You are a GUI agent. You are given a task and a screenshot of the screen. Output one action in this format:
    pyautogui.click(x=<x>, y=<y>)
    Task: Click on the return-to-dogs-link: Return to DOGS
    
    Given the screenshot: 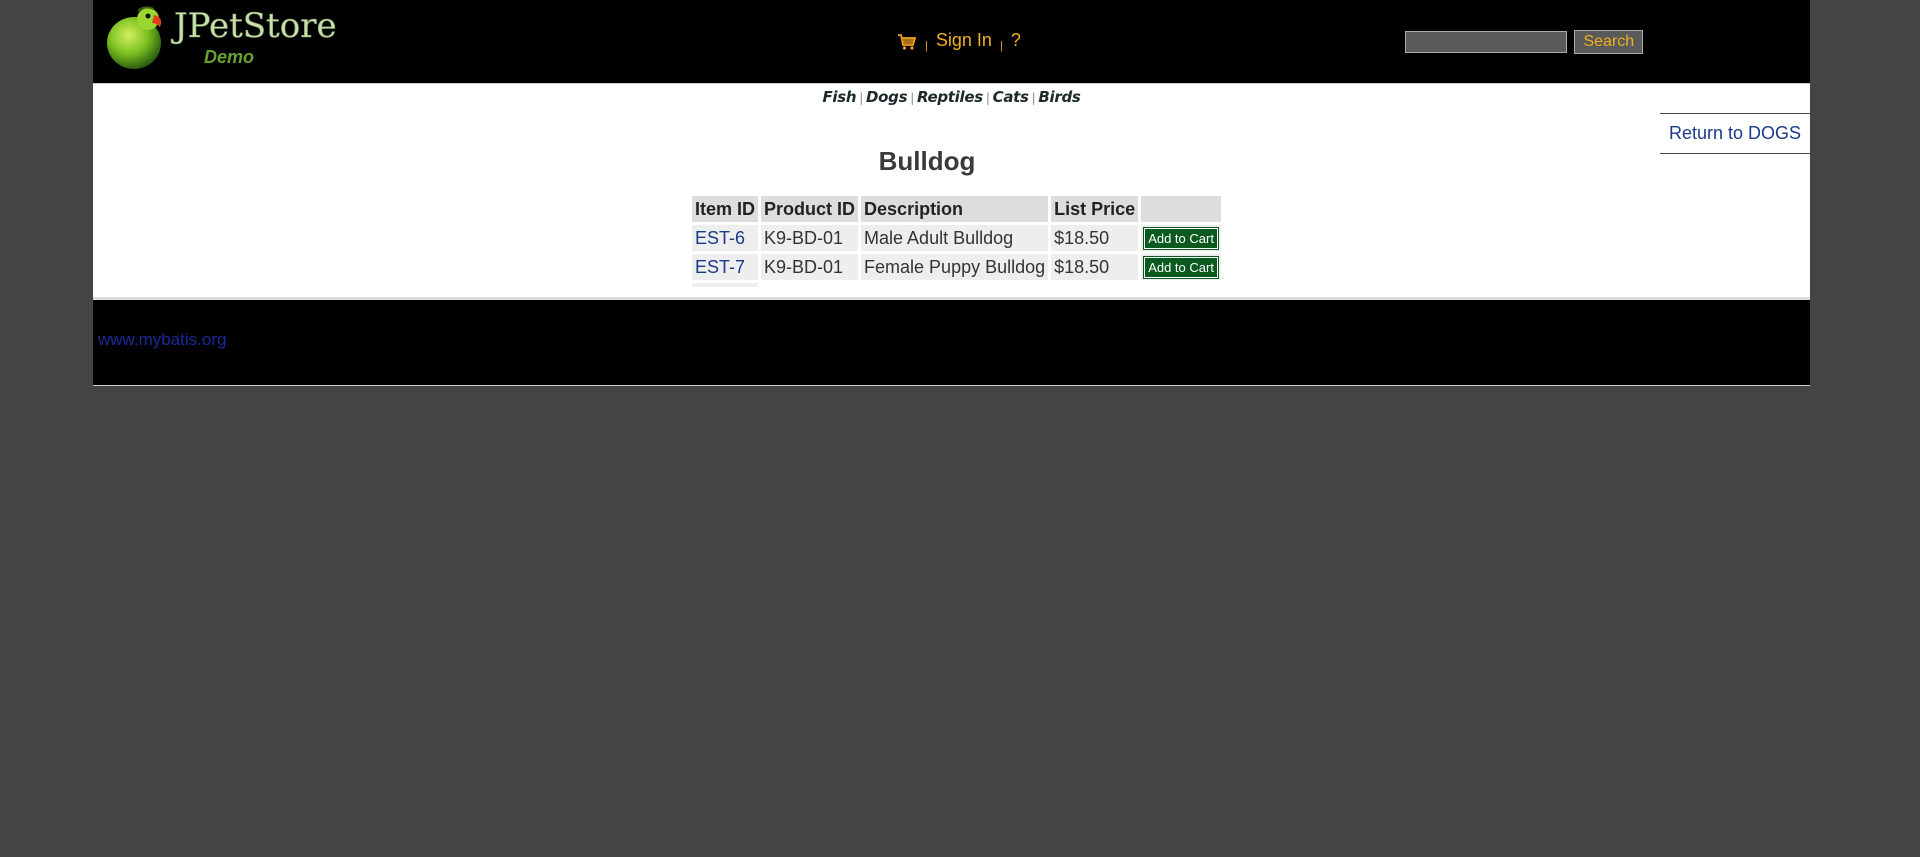 What is the action you would take?
    pyautogui.click(x=1735, y=133)
    